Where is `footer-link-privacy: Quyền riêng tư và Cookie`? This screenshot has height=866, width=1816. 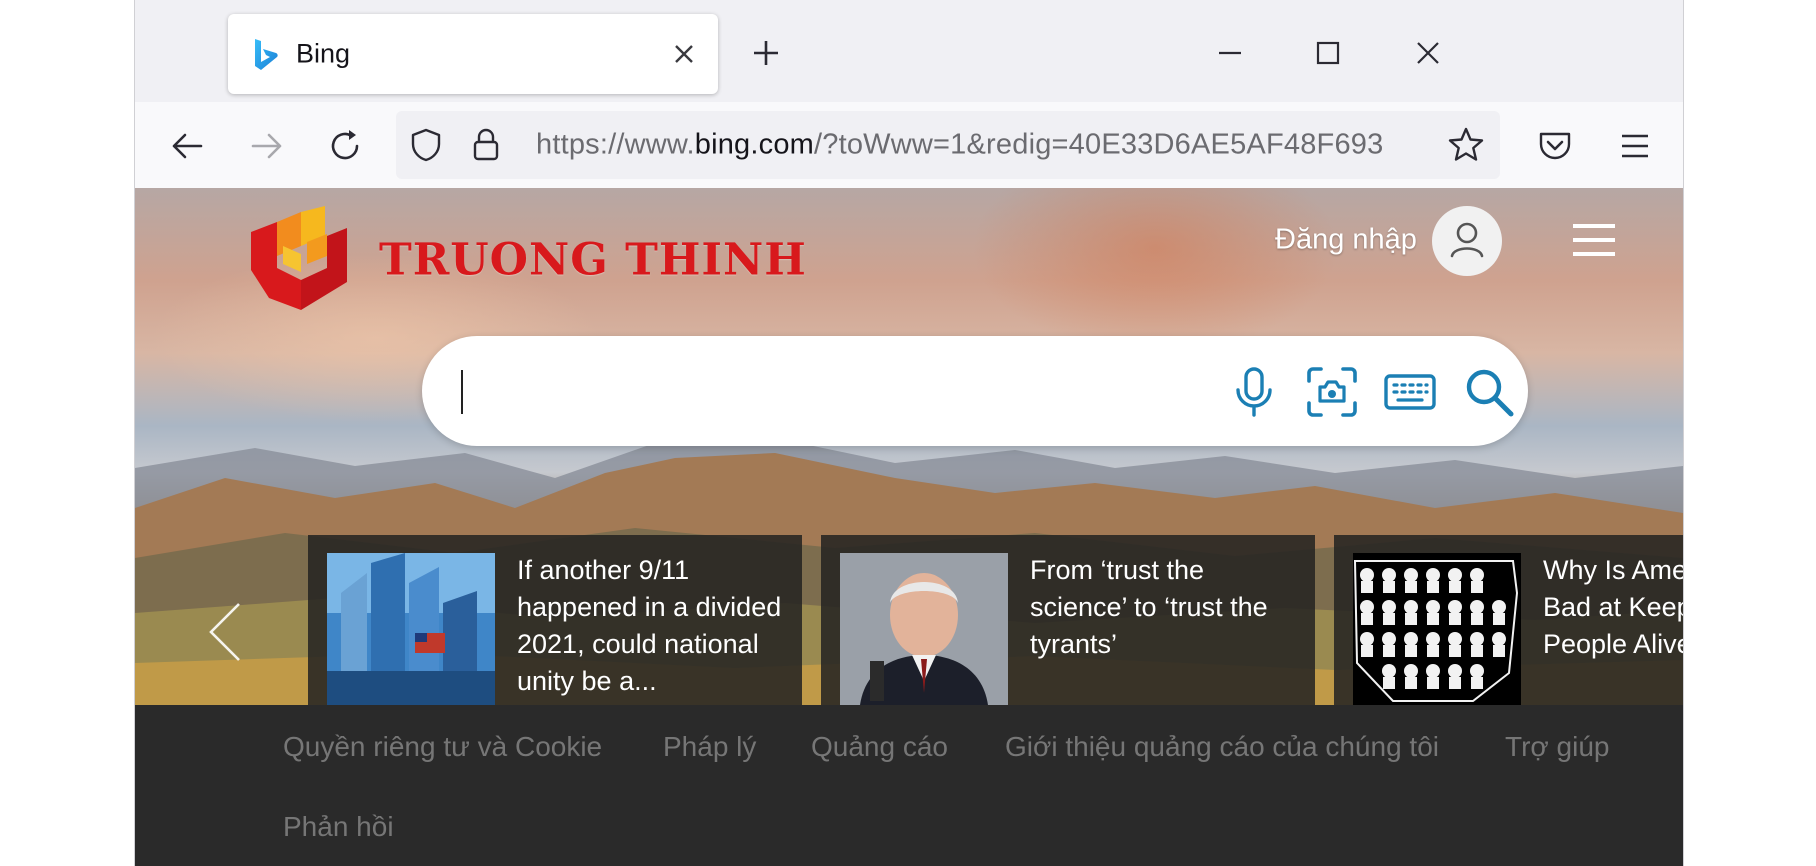 footer-link-privacy: Quyền riêng tư và Cookie is located at coordinates (442, 747).